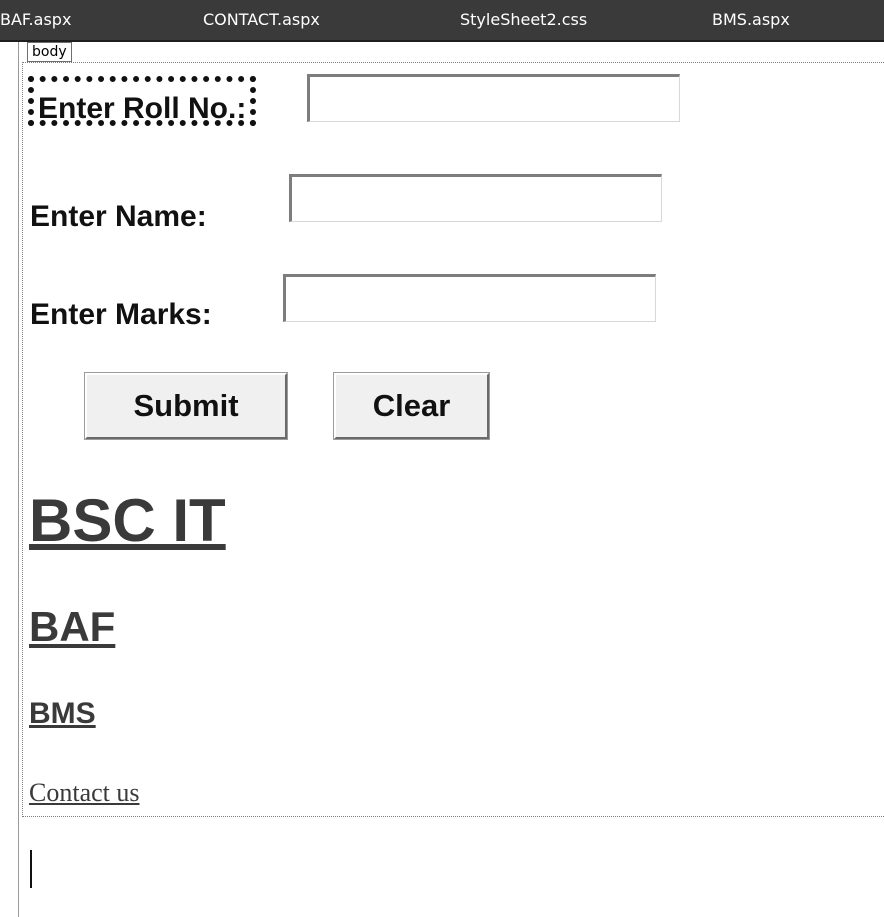  I want to click on marks-input, so click(469, 298).